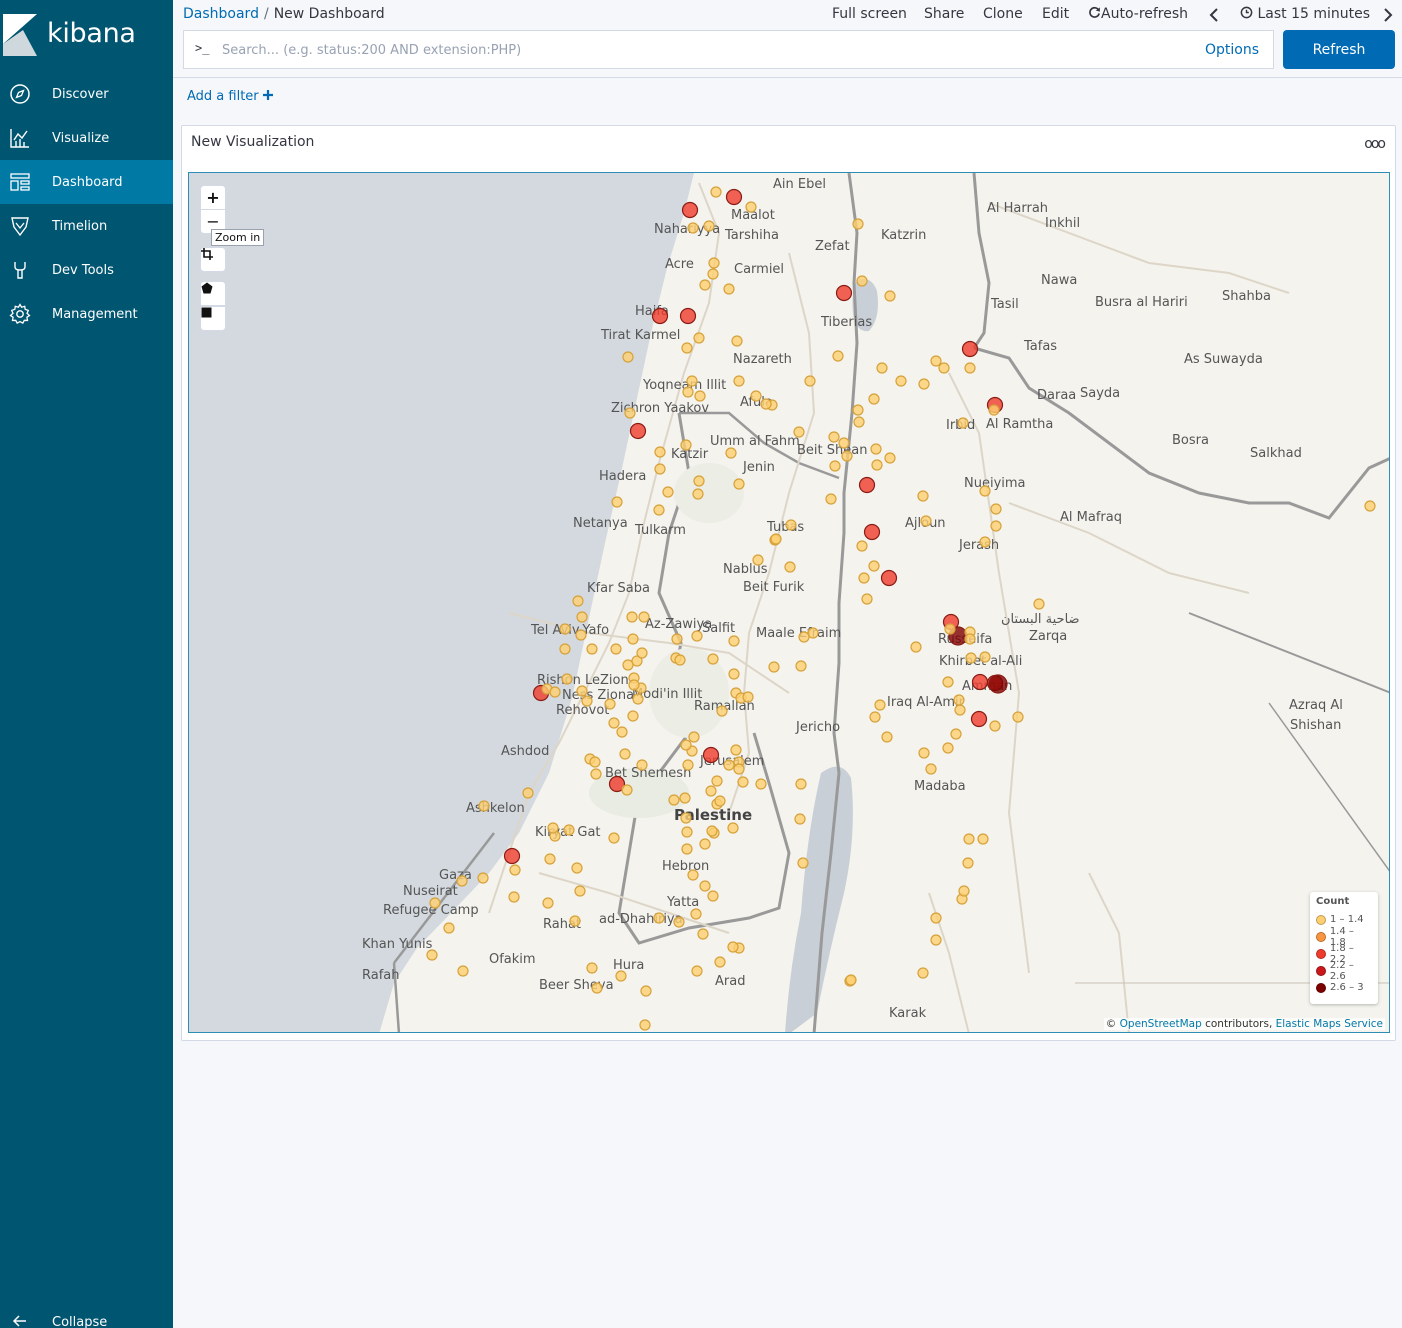 The image size is (1402, 1328). Describe the element at coordinates (1339, 49) in the screenshot. I see `refresh-button: Refresh` at that location.